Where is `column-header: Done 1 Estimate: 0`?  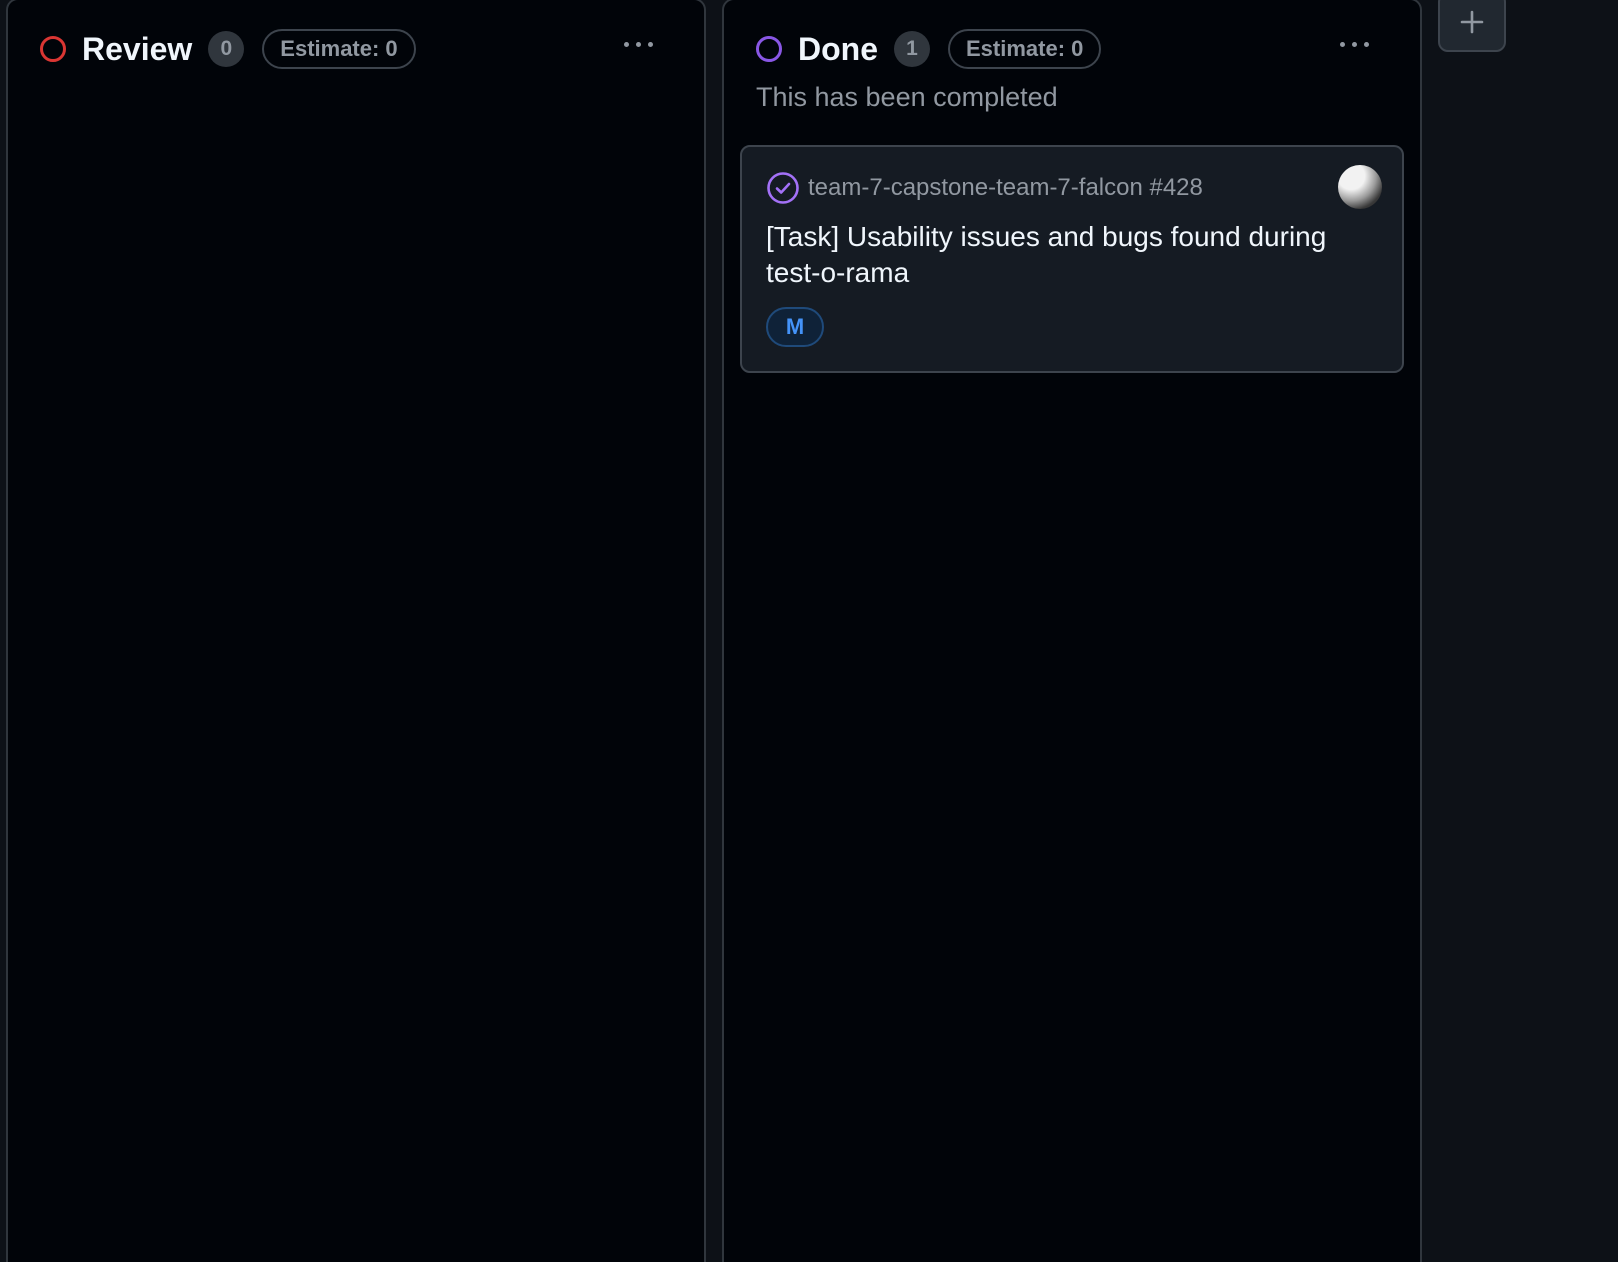
column-header: Done 1 Estimate: 0 is located at coordinates (929, 49).